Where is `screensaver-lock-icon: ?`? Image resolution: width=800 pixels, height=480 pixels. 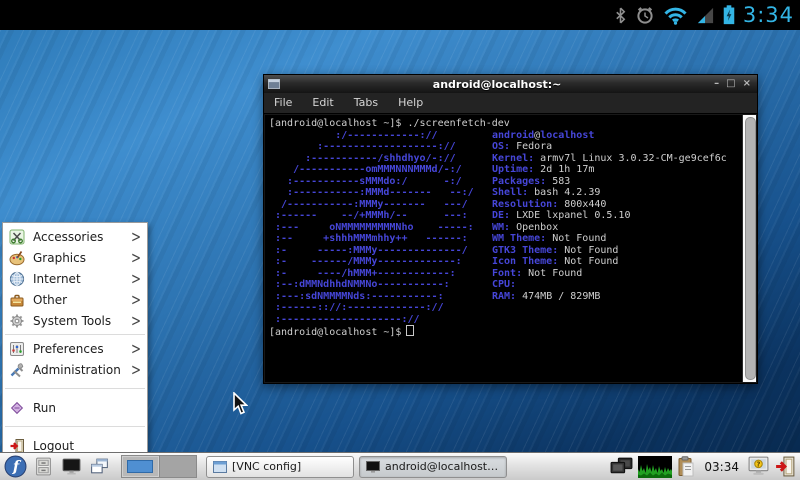 screensaver-lock-icon: ? is located at coordinates (758, 466).